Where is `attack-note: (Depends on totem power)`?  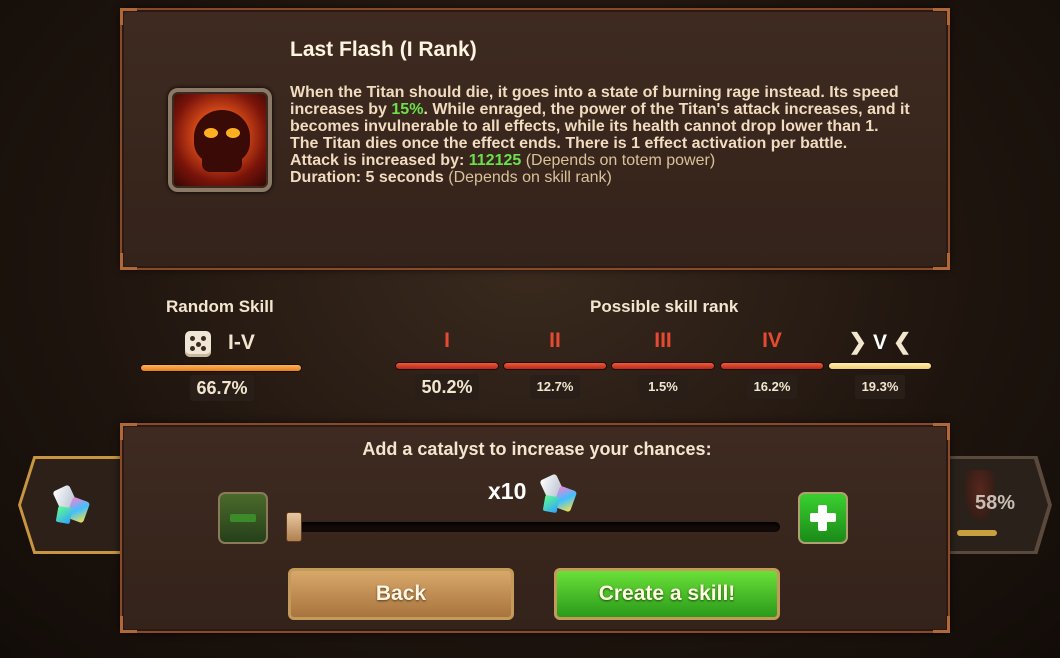
attack-note: (Depends on totem power) is located at coordinates (618, 160).